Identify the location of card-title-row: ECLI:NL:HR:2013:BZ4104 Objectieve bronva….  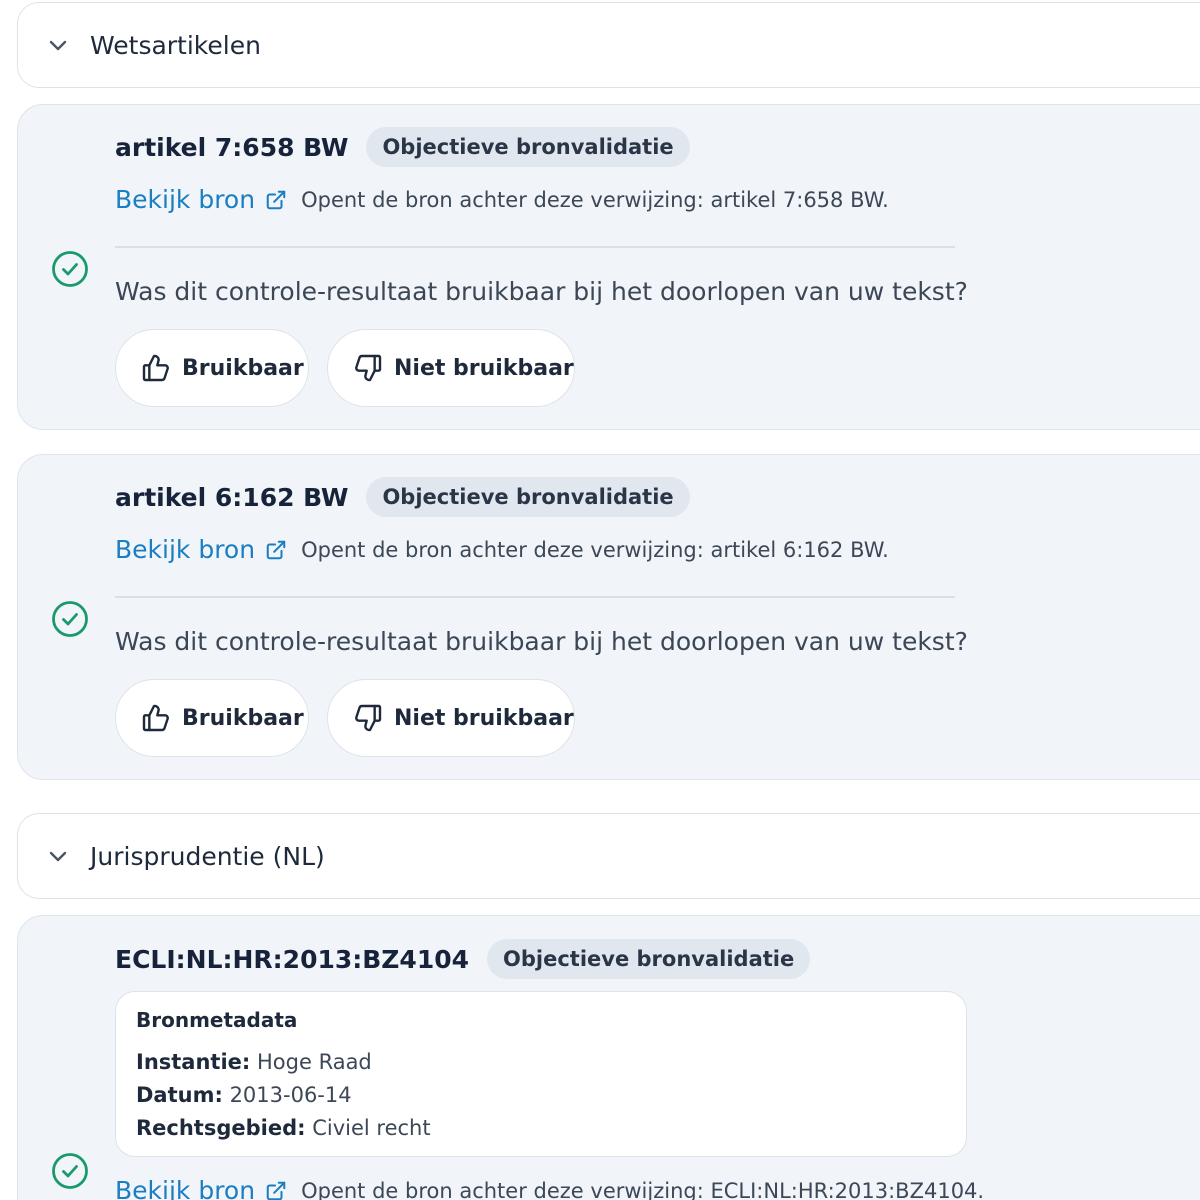
(463, 959).